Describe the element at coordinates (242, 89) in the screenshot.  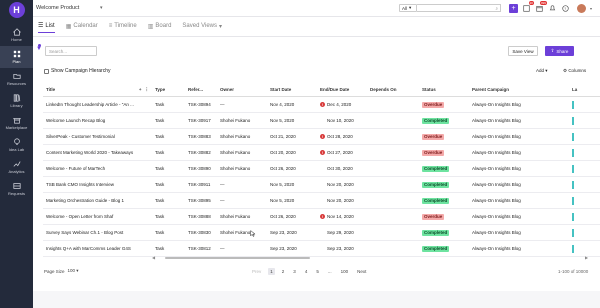
I see `column-header: Owner` at that location.